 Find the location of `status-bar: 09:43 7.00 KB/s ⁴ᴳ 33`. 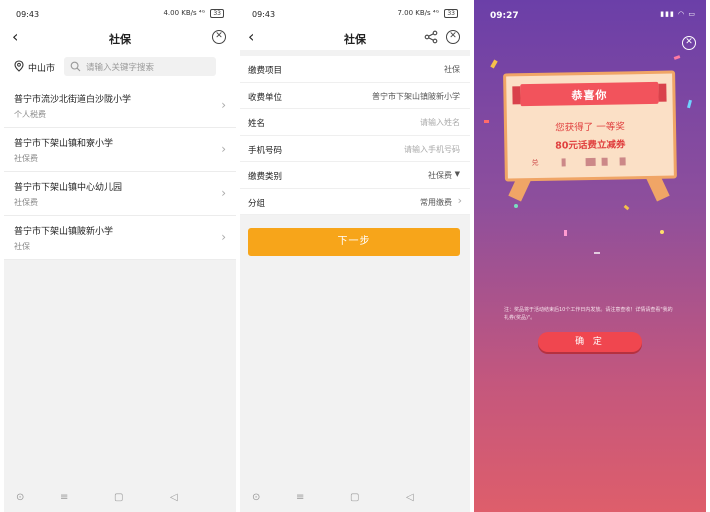

status-bar: 09:43 7.00 KB/s ⁴ᴳ 33 is located at coordinates (355, 13).